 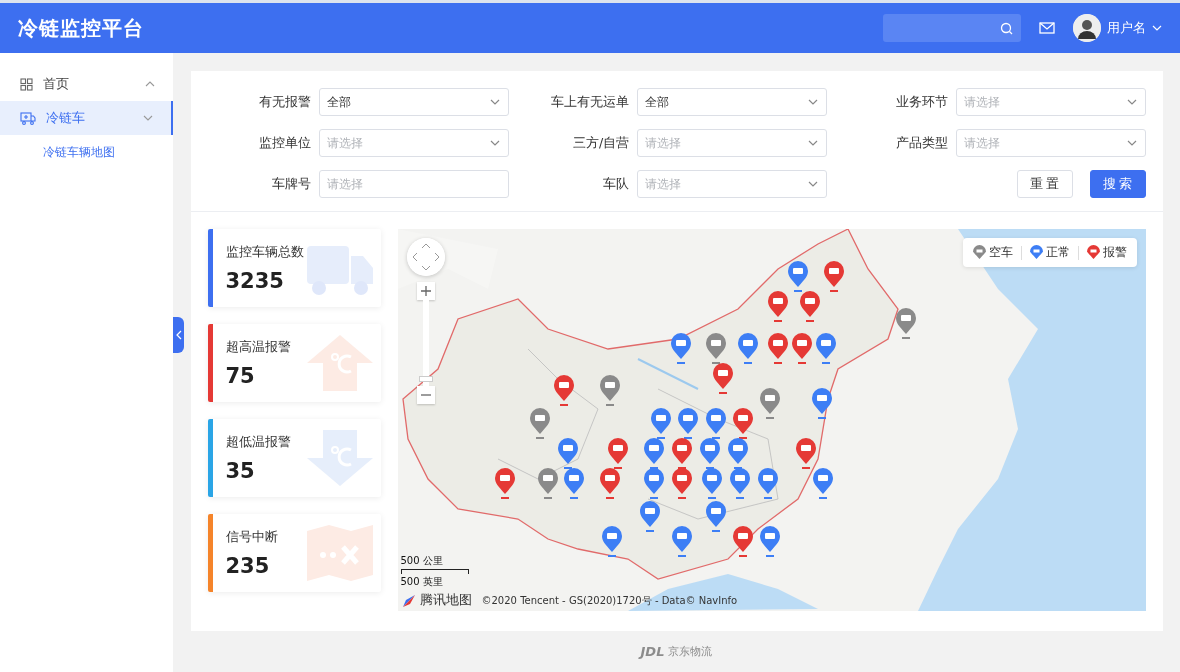 What do you see at coordinates (251, 537) in the screenshot?
I see `stat-label: 信号中断` at bounding box center [251, 537].